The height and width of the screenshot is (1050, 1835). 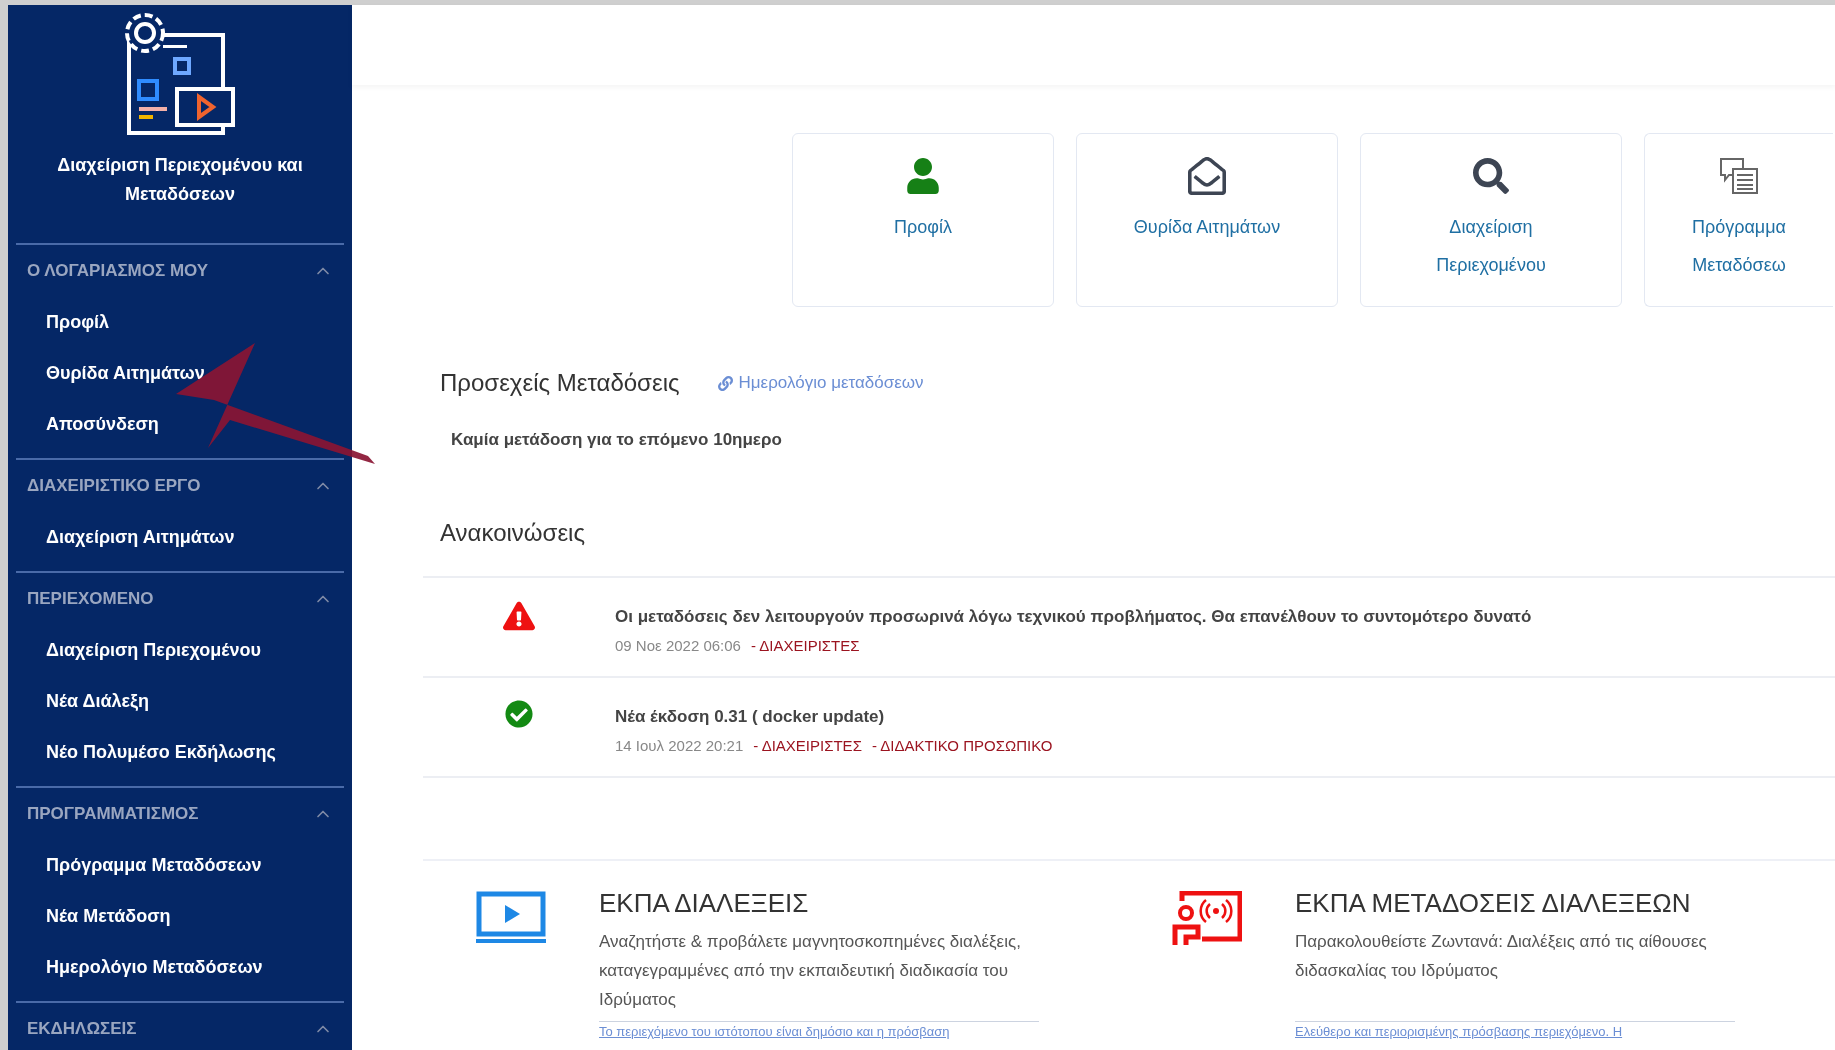 What do you see at coordinates (180, 486) in the screenshot?
I see `section-header: ΔΙΑΧΕΙΡΙΣΤΙΚΟ ΕΡΓΟ` at bounding box center [180, 486].